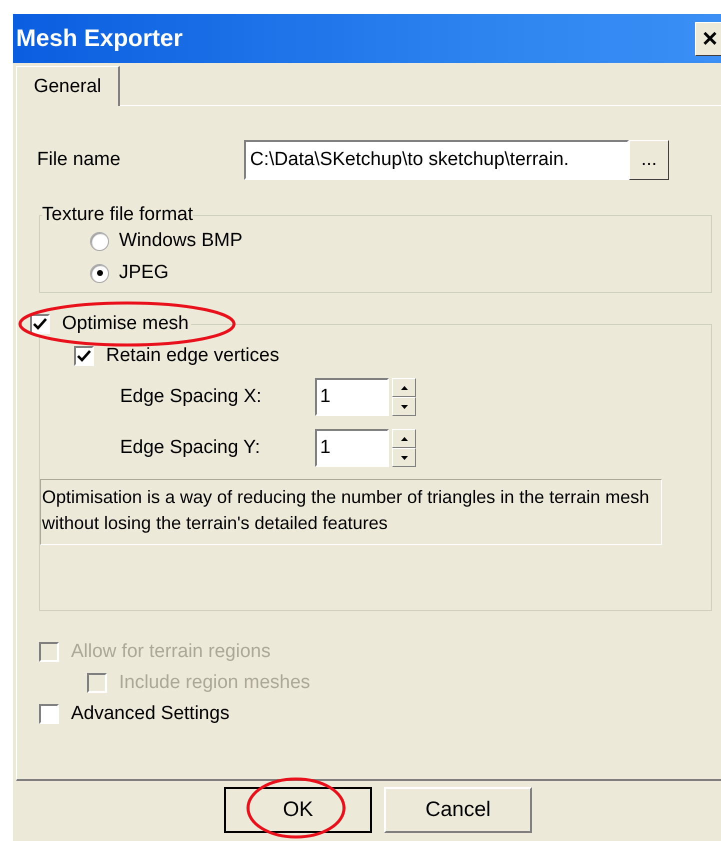  Describe the element at coordinates (458, 810) in the screenshot. I see `cancel-button: Cancel` at that location.